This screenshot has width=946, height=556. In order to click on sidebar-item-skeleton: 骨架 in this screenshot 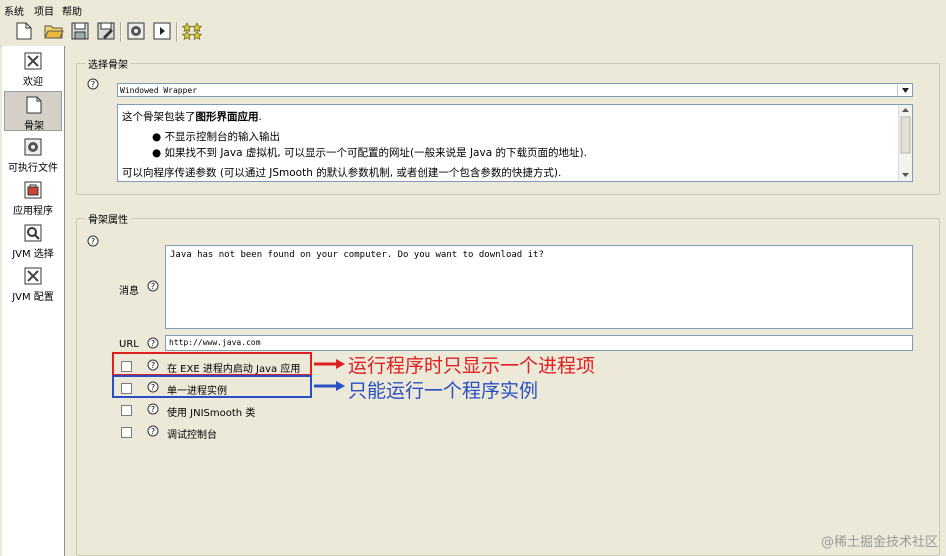, I will do `click(33, 111)`.